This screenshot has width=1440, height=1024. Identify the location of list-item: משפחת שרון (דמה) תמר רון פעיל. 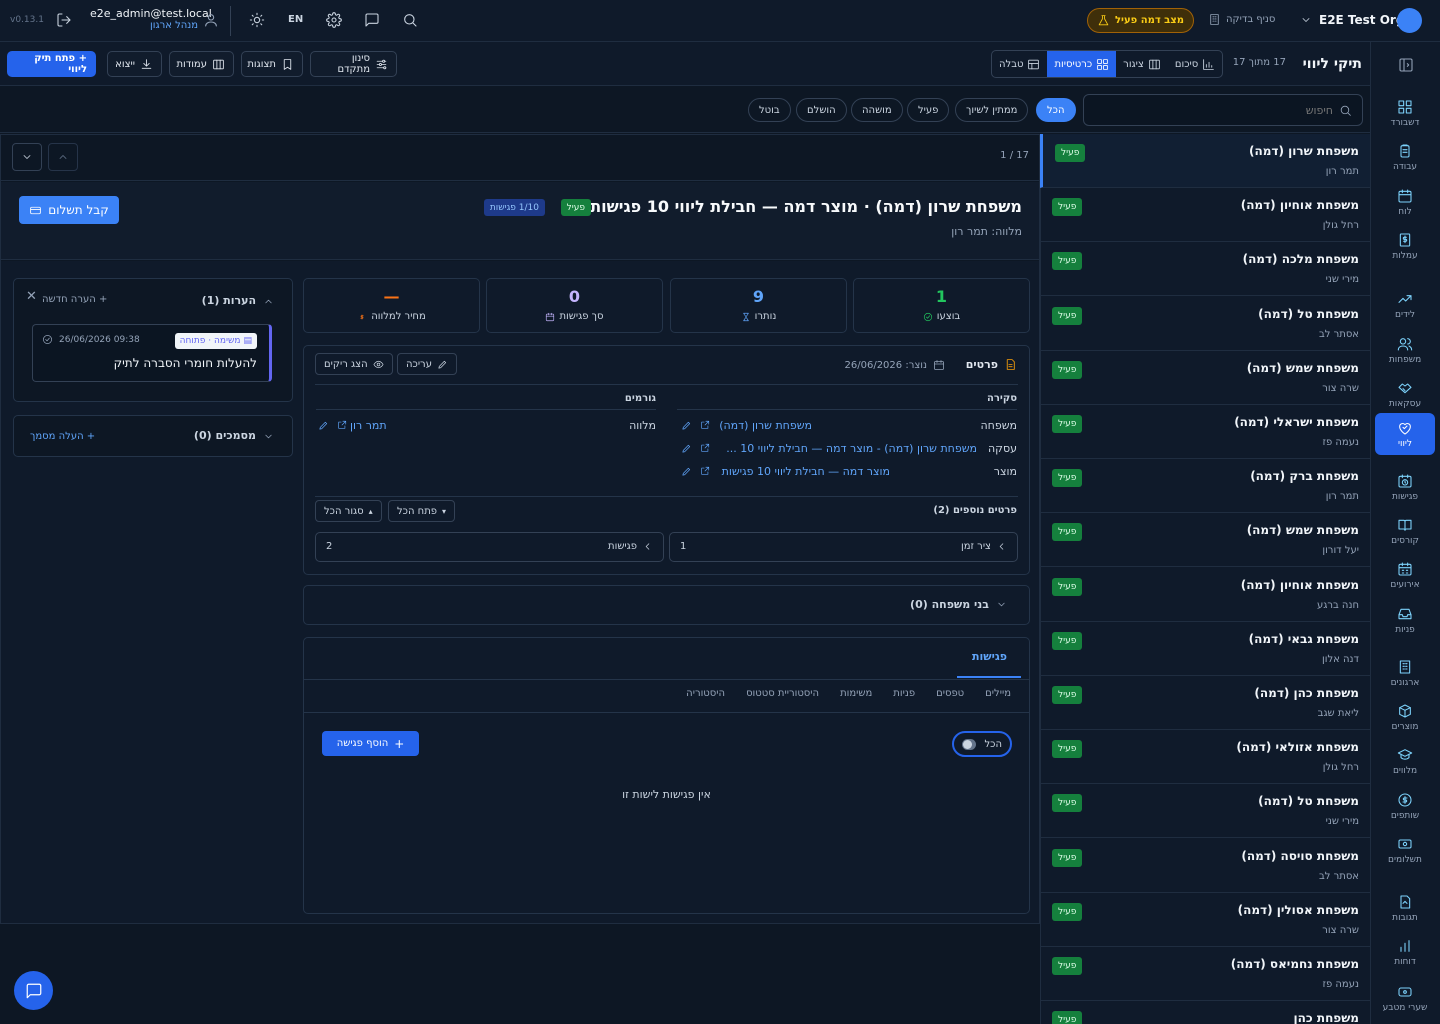
(1205, 161).